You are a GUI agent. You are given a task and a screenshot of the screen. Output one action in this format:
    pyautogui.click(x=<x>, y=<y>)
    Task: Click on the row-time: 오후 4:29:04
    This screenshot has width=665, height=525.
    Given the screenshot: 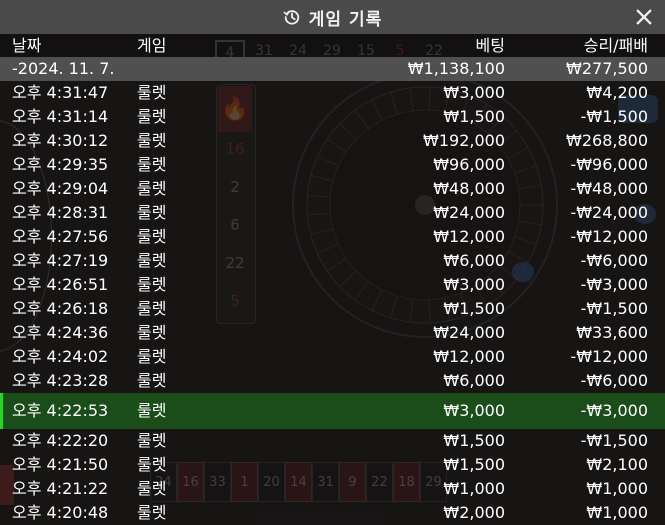 What is the action you would take?
    pyautogui.click(x=60, y=188)
    